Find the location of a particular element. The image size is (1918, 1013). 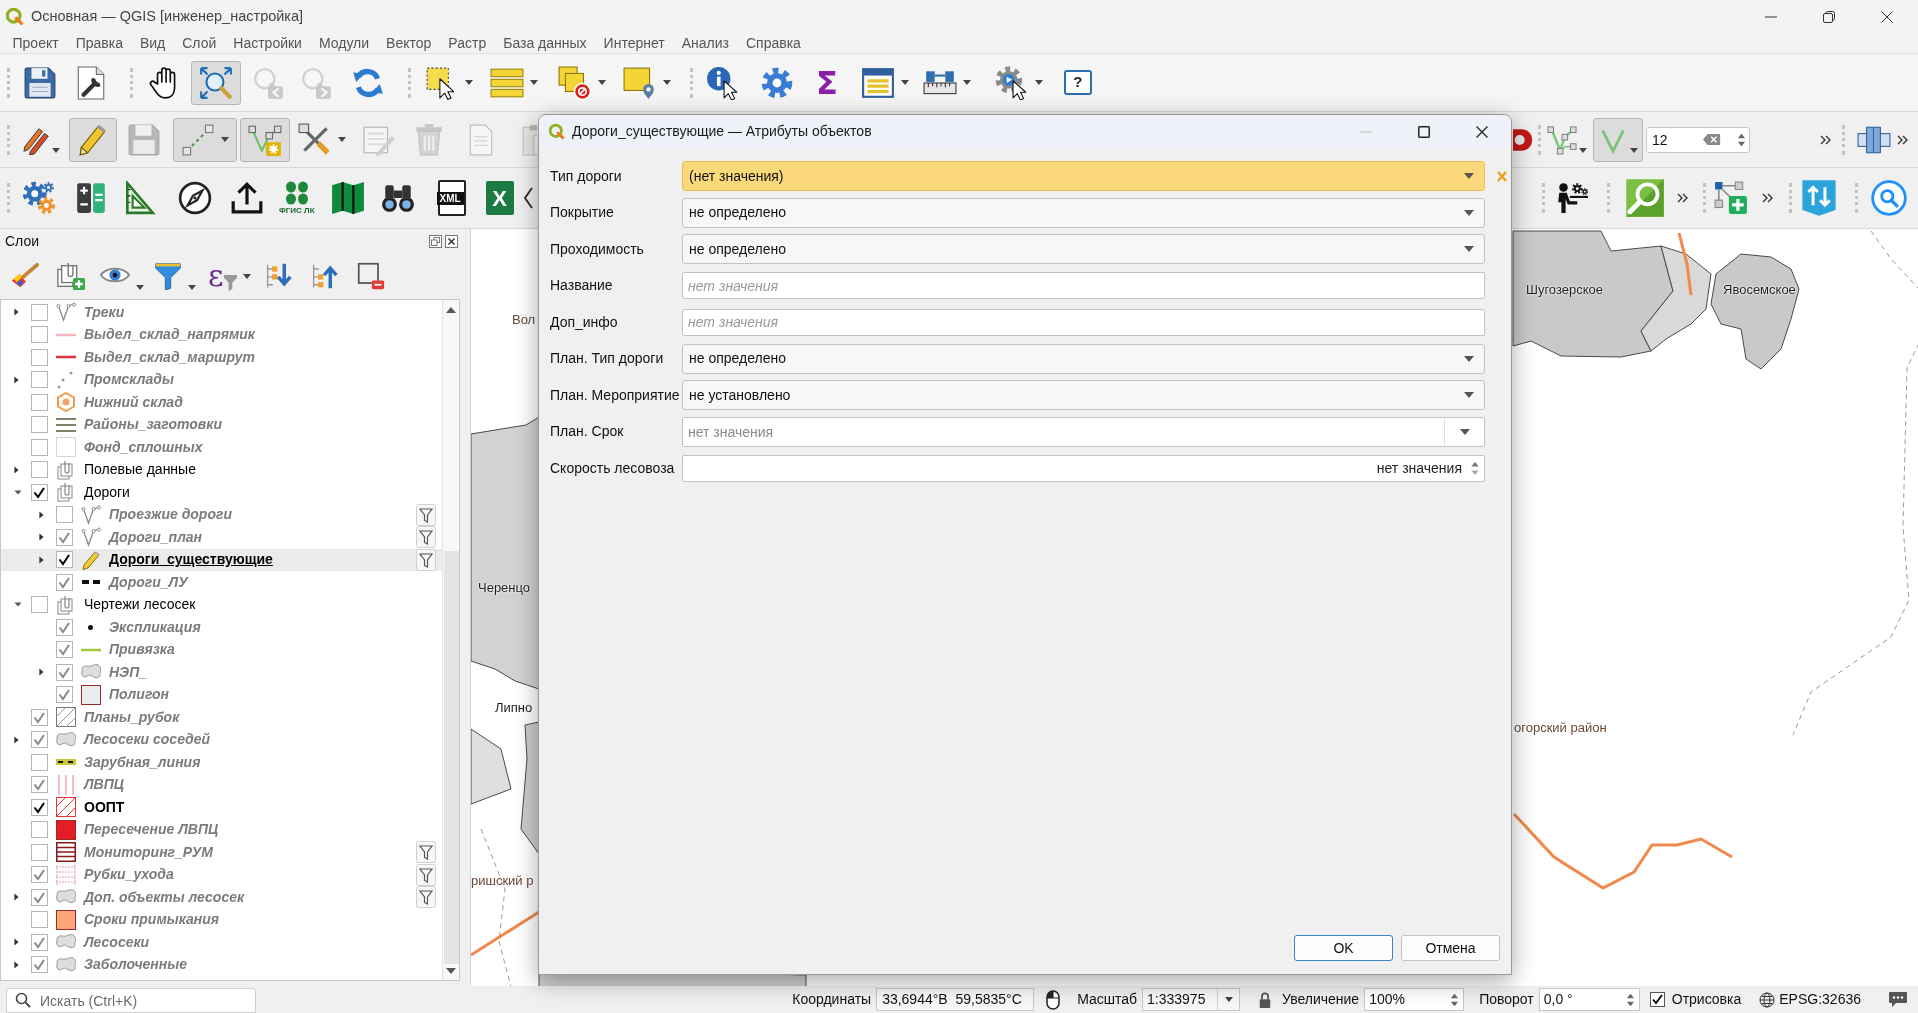

layer-group-icon is located at coordinates (66, 469).